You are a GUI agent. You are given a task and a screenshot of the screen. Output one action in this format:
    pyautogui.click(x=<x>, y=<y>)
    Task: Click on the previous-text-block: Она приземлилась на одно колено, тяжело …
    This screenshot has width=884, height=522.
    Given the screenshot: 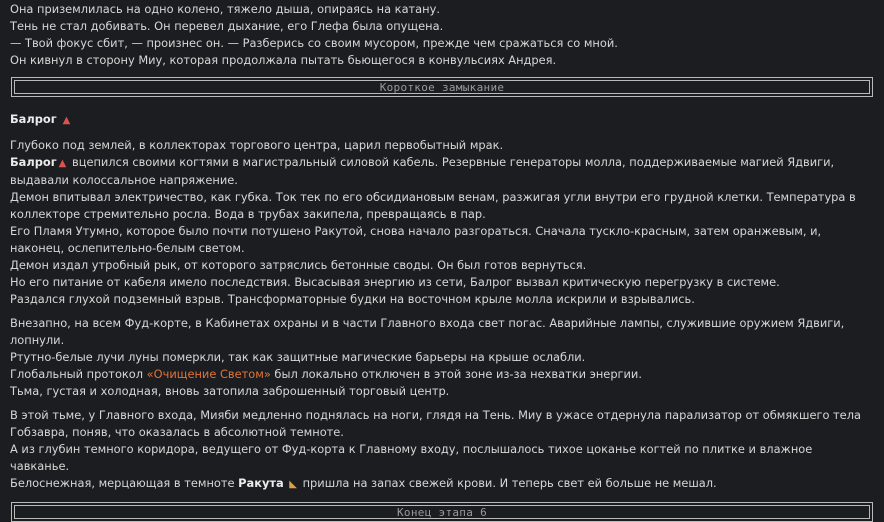 What is the action you would take?
    pyautogui.click(x=442, y=34)
    